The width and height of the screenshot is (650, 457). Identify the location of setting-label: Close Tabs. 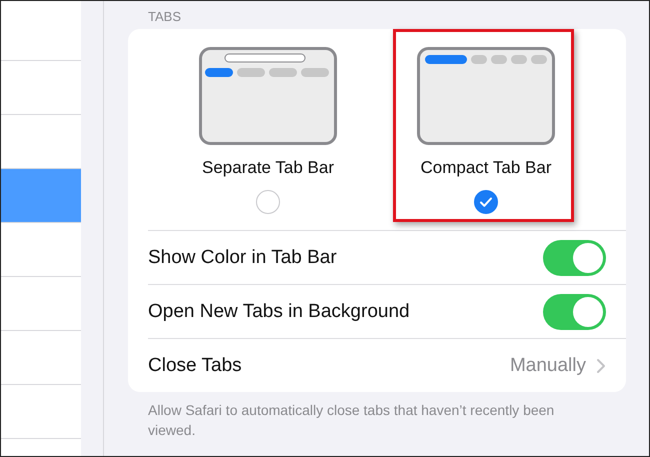
(195, 365).